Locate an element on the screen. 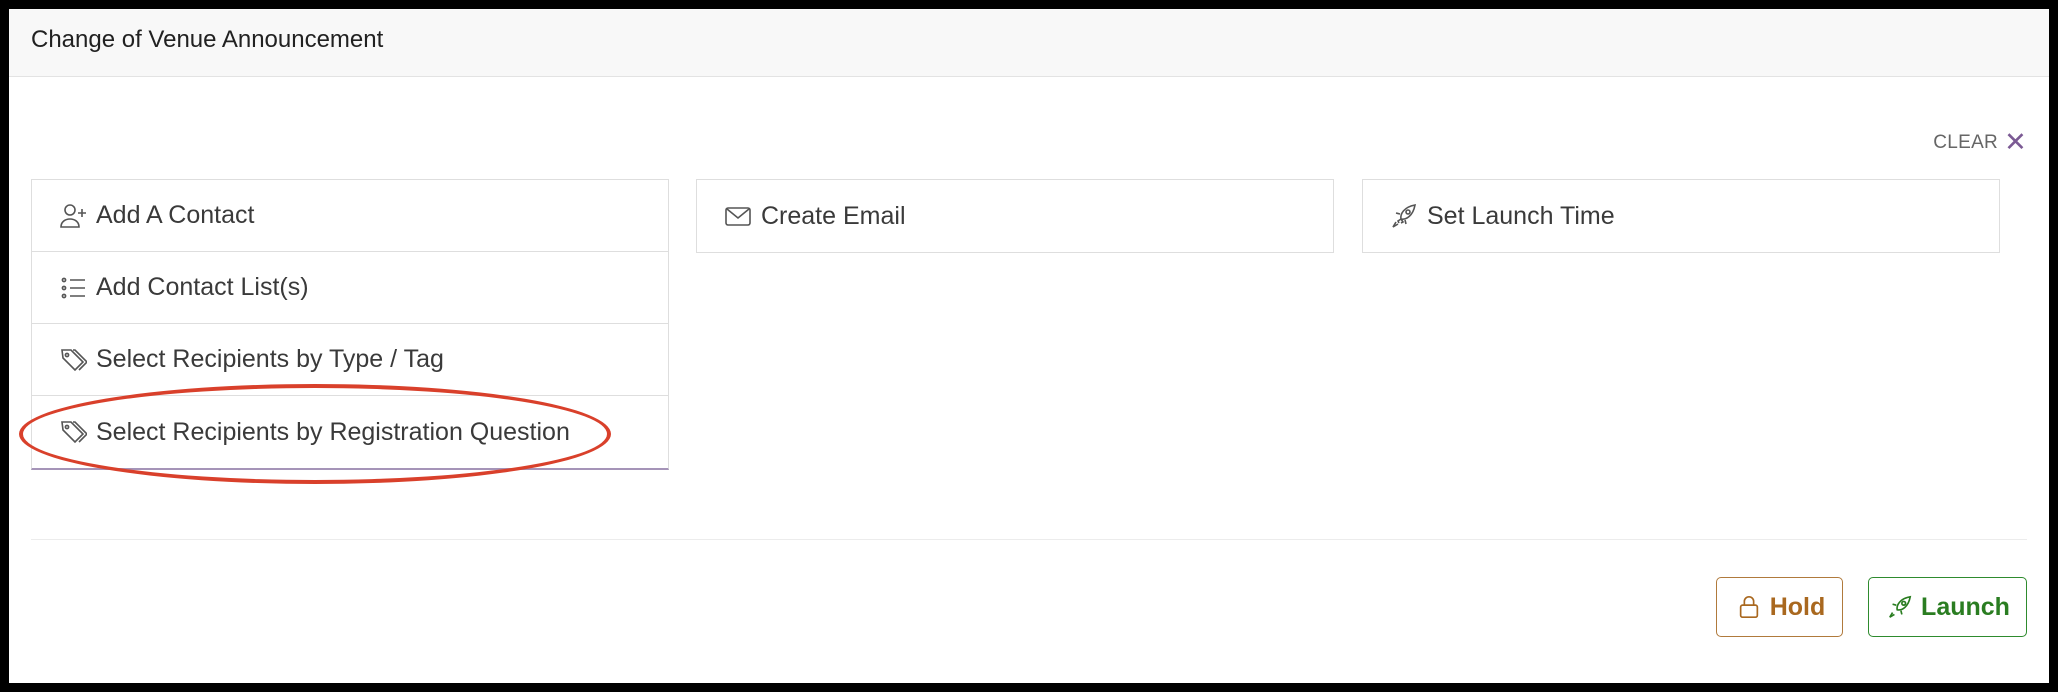 The width and height of the screenshot is (2058, 692). set-launch-time-item: Set Launch Time is located at coordinates (1681, 216).